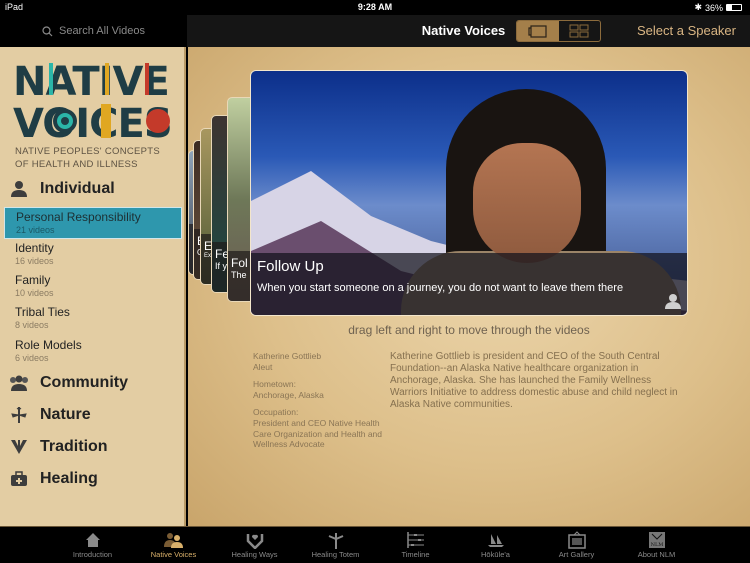 The image size is (750, 563). I want to click on subtopic-name: Personal Responsibility, so click(78, 217).